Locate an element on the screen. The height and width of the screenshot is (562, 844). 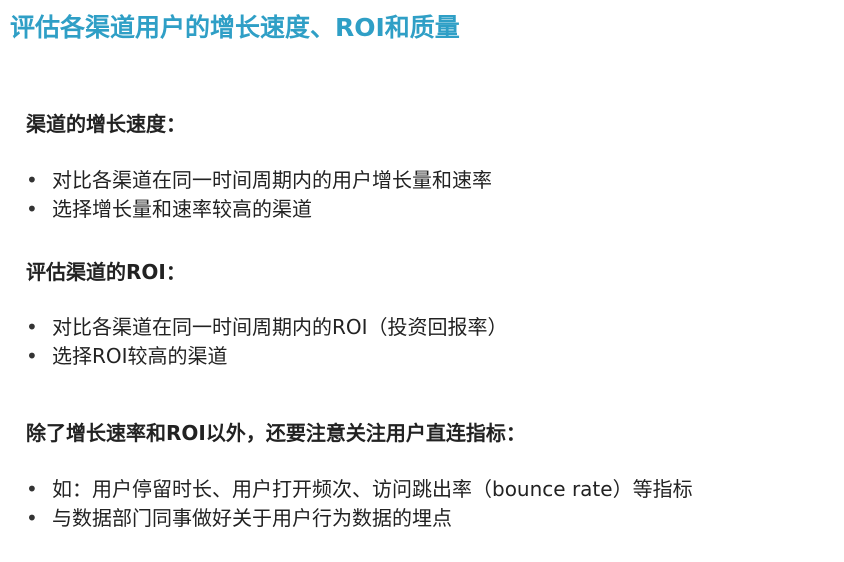
list-item: • 对比各渠道在同一时间周期内的用户增长量和速率 is located at coordinates (259, 180).